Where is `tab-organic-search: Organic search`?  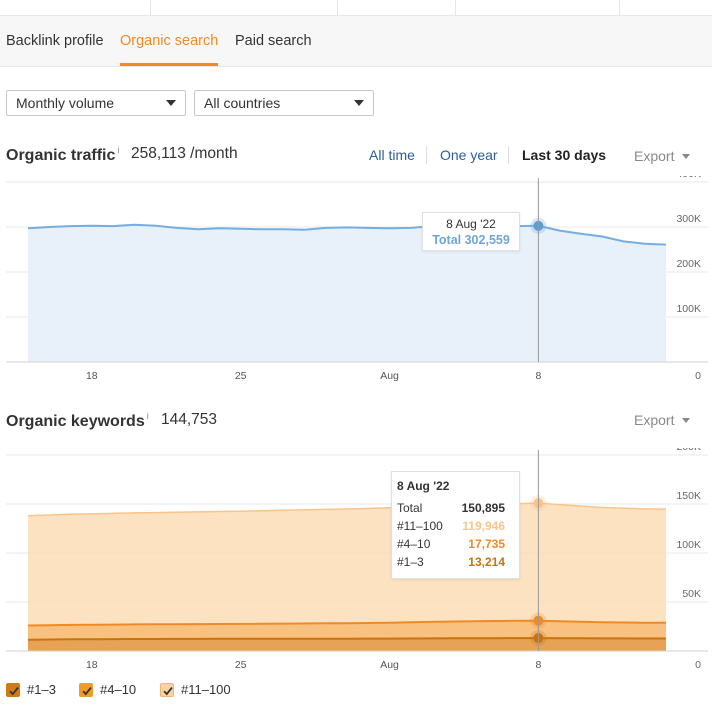 tab-organic-search: Organic search is located at coordinates (169, 41).